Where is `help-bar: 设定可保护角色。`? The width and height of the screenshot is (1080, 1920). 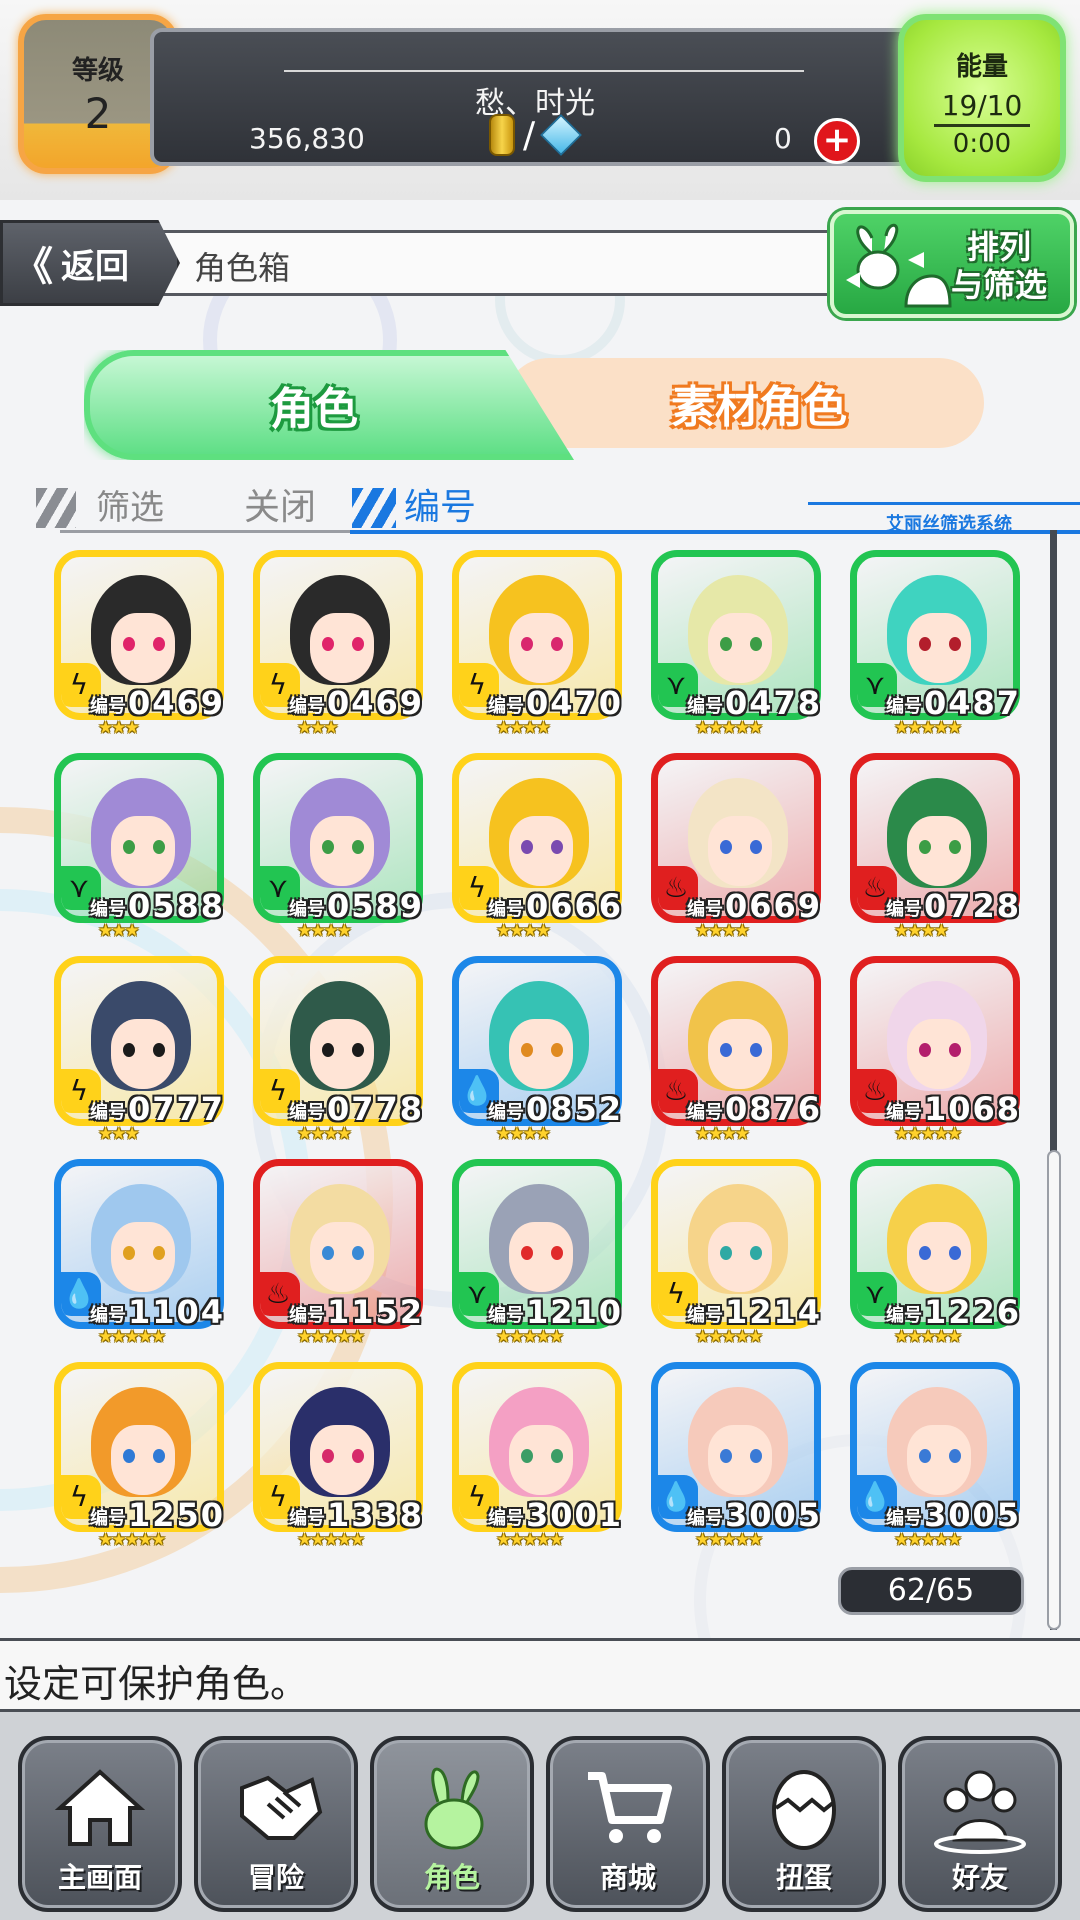 help-bar: 设定可保护角色。 is located at coordinates (540, 1675).